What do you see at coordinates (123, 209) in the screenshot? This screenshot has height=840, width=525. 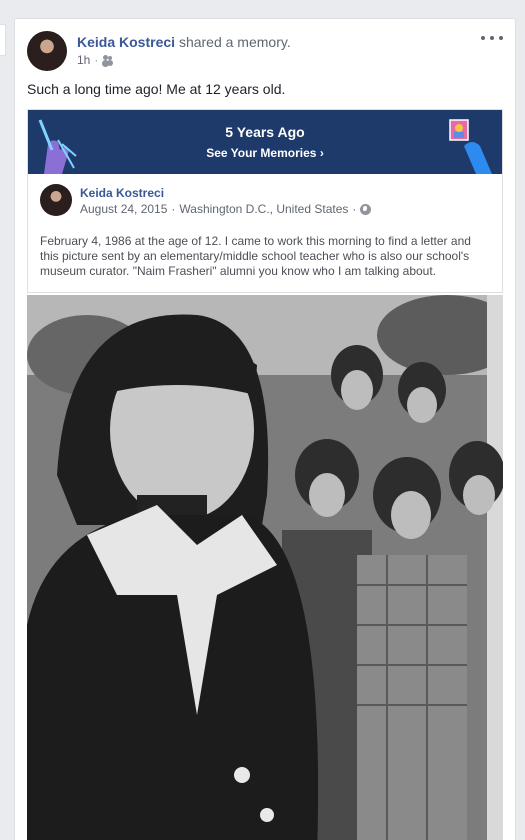 I see `memory-date: August 24, 2015` at bounding box center [123, 209].